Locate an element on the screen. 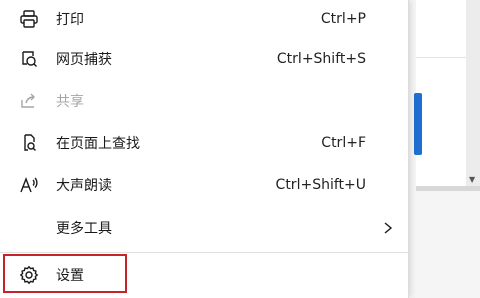 The width and height of the screenshot is (480, 298). background-divider is located at coordinates (441, 57).